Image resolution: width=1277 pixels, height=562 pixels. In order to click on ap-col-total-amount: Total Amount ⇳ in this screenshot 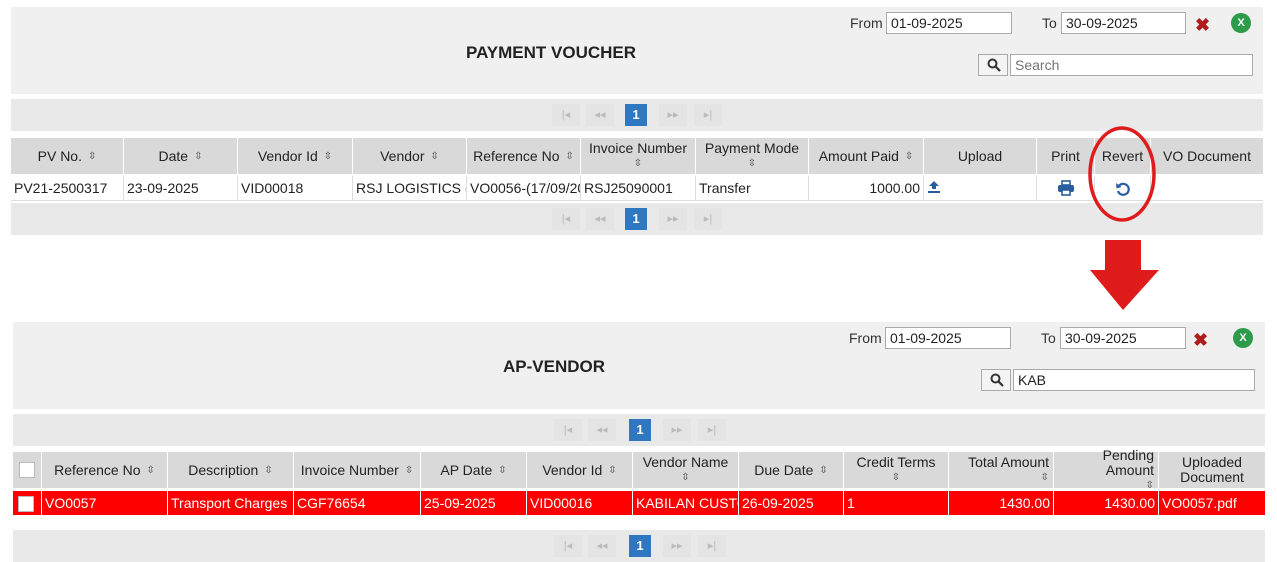, I will do `click(1001, 470)`.